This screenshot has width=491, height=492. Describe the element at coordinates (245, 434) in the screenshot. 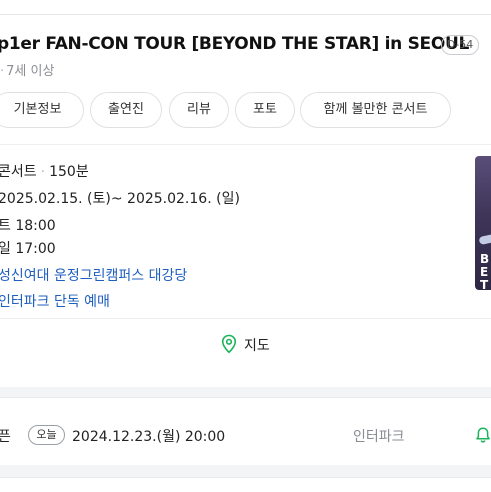

I see `ticket-open-card: 픈 오늘 2024.12.23.(월) 20:00 인터파크` at that location.